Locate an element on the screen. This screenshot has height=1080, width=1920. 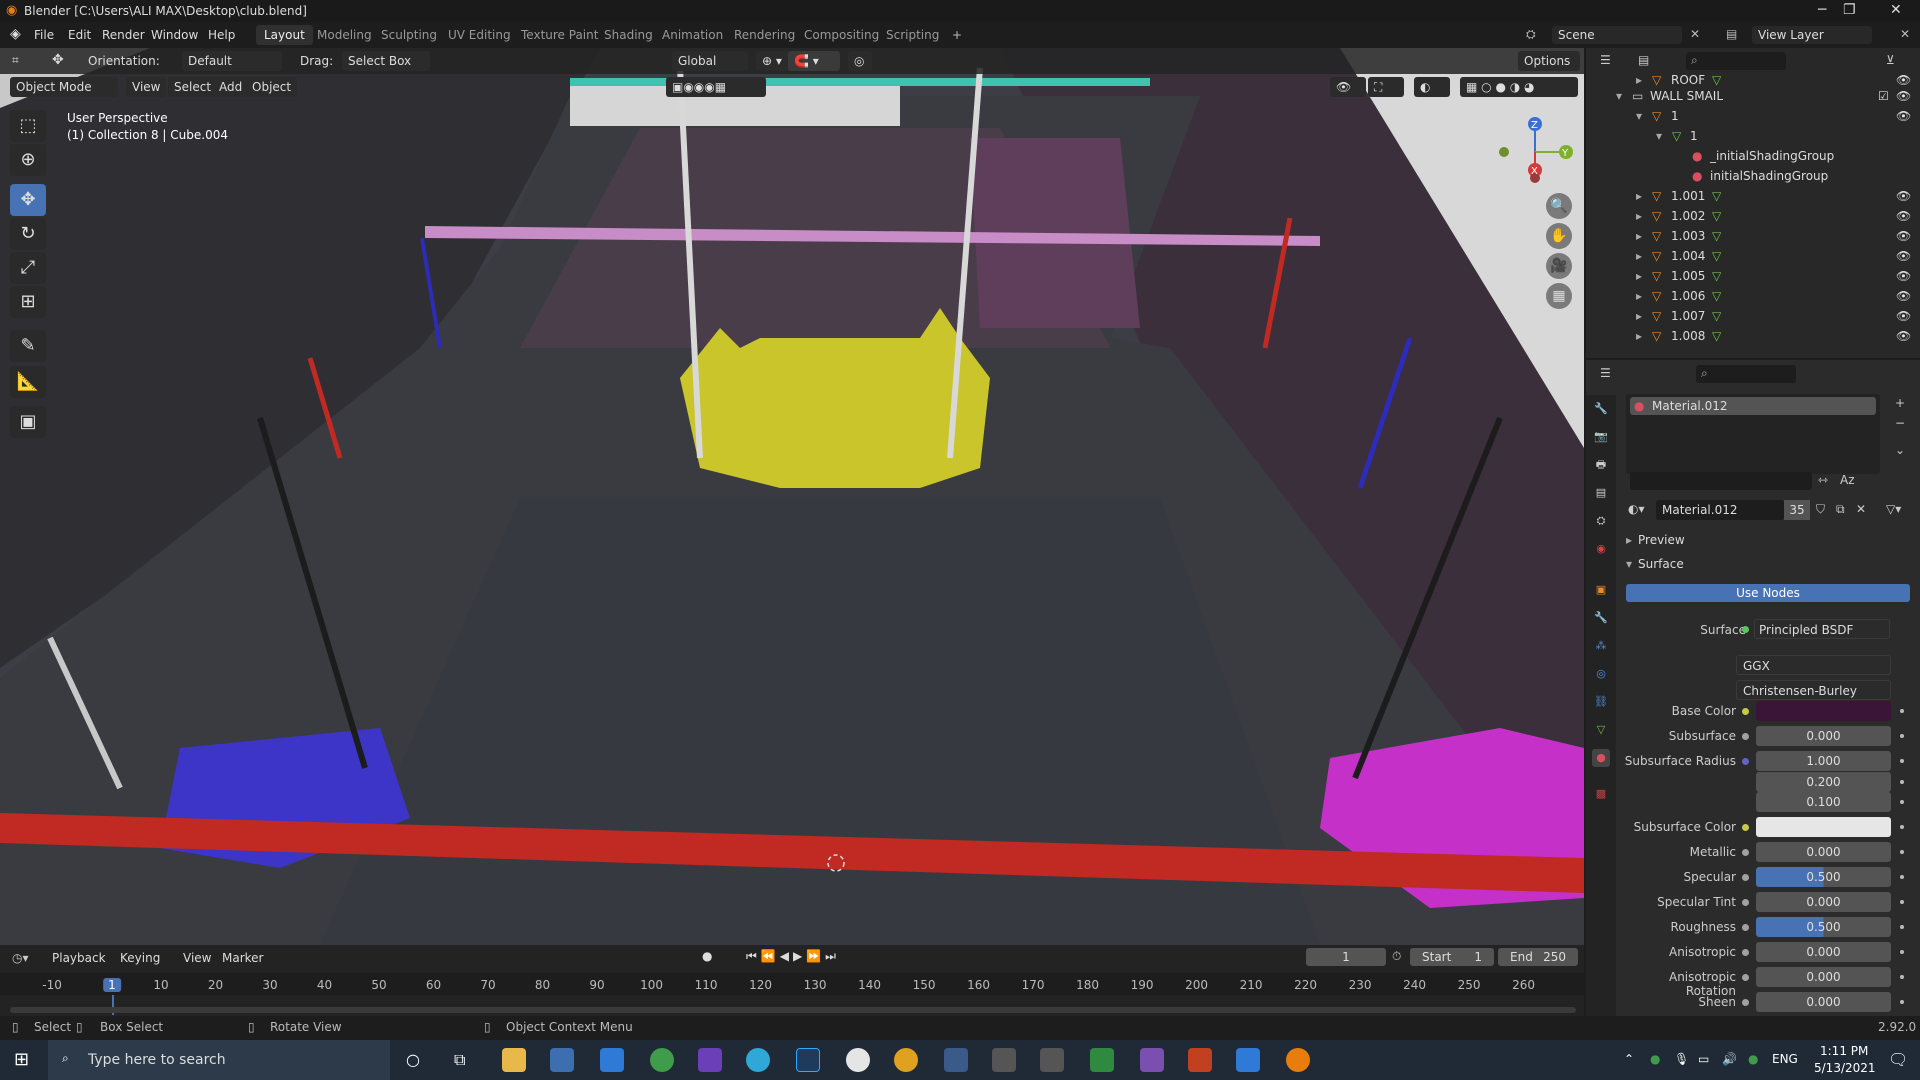
outliner-row: ▸ ▽ 1.007 ▽ 👁 is located at coordinates (1753, 316).